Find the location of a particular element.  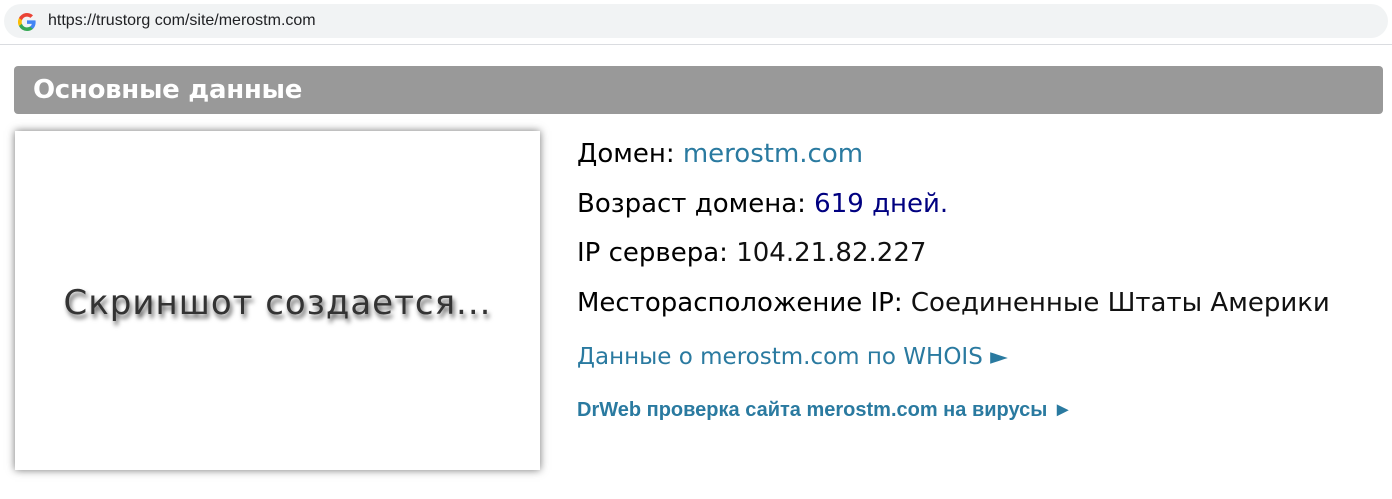

ip-location-label: Месторасположение IP: is located at coordinates (740, 303).